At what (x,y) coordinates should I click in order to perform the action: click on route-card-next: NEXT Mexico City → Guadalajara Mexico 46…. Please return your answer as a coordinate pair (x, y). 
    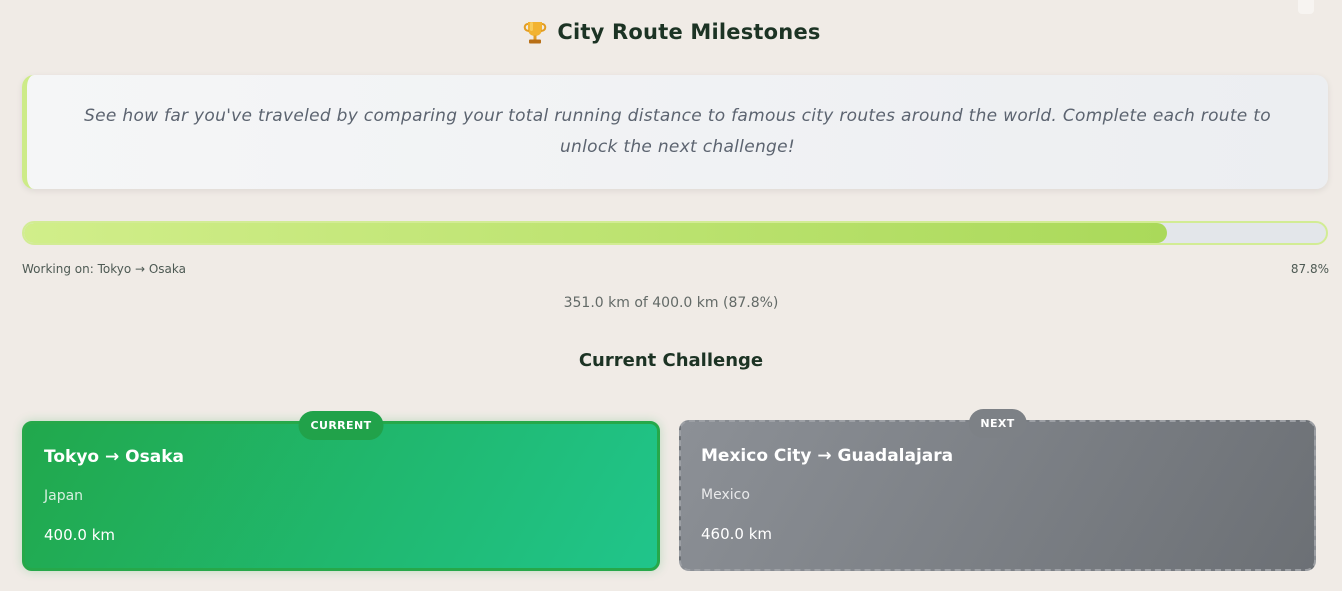
    Looking at the image, I should click on (997, 490).